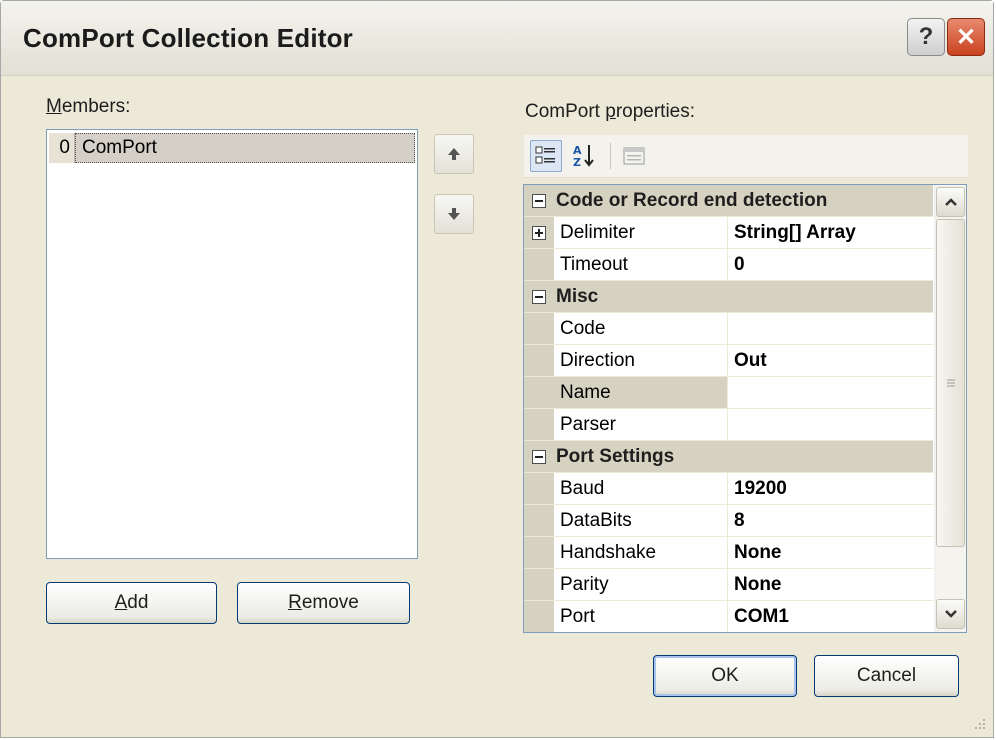  I want to click on categorized-button, so click(546, 156).